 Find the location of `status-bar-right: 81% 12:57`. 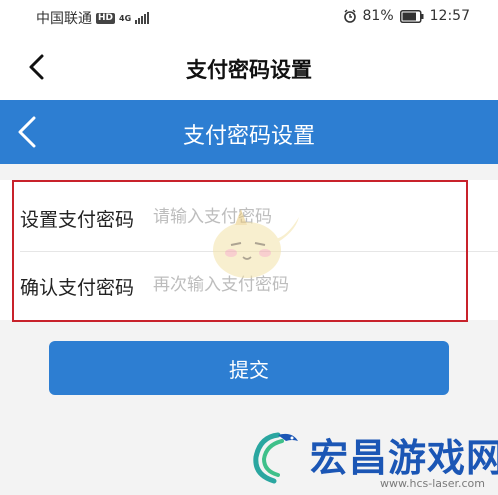

status-bar-right: 81% 12:57 is located at coordinates (406, 16).